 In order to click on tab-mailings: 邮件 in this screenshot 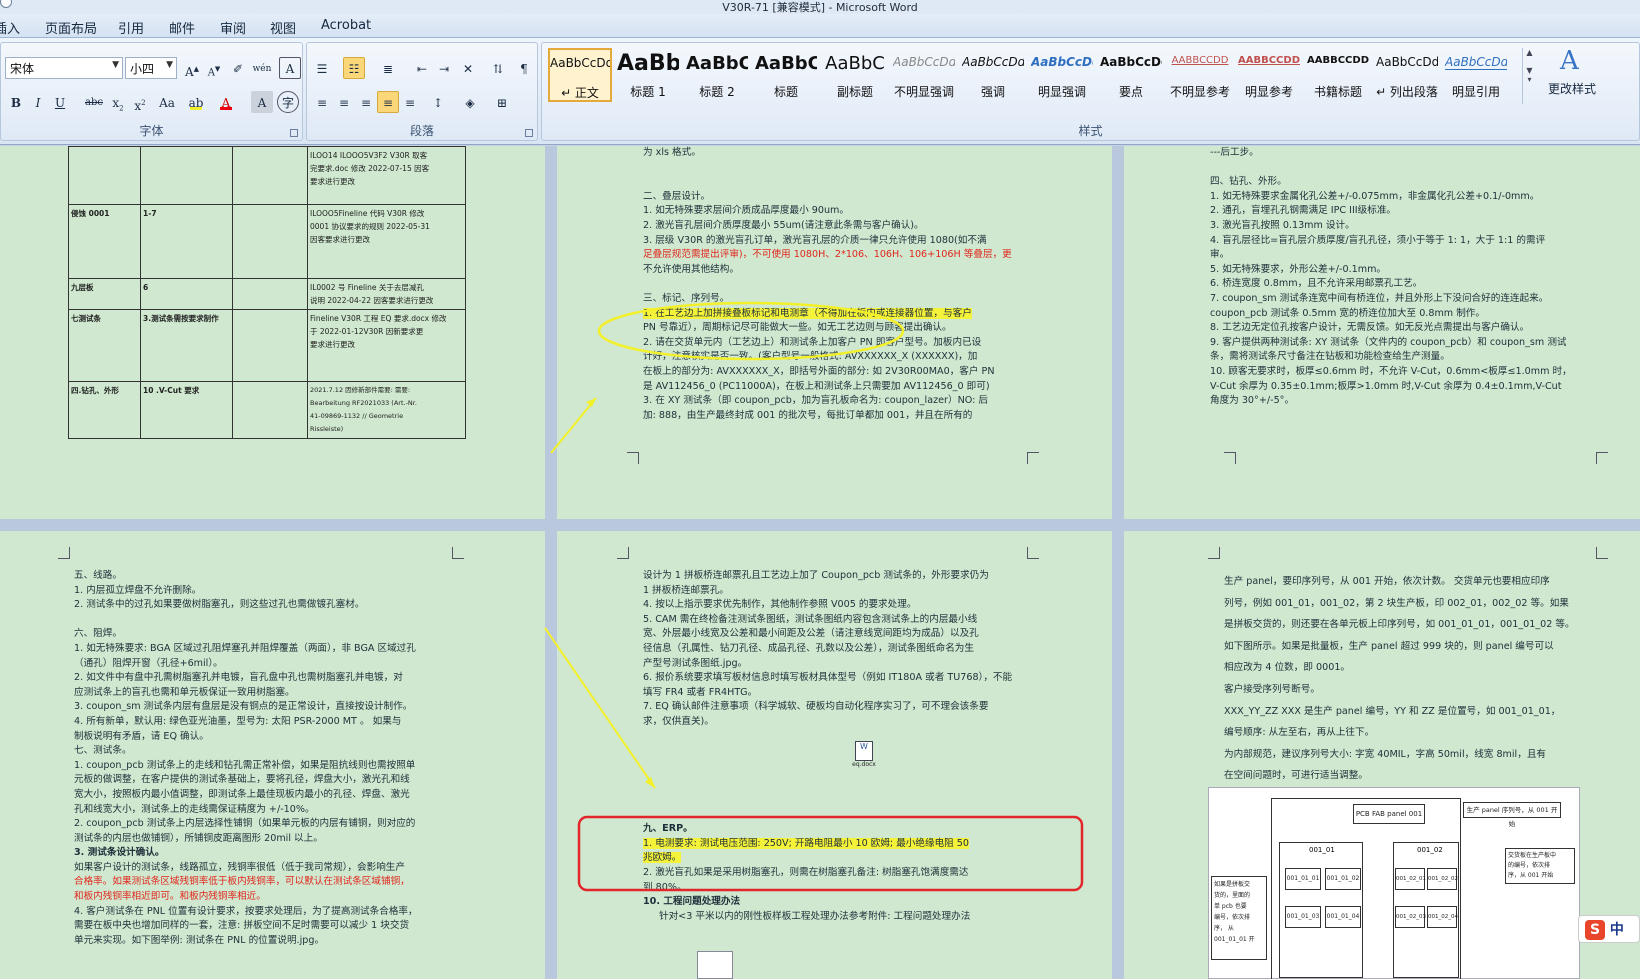, I will do `click(182, 27)`.